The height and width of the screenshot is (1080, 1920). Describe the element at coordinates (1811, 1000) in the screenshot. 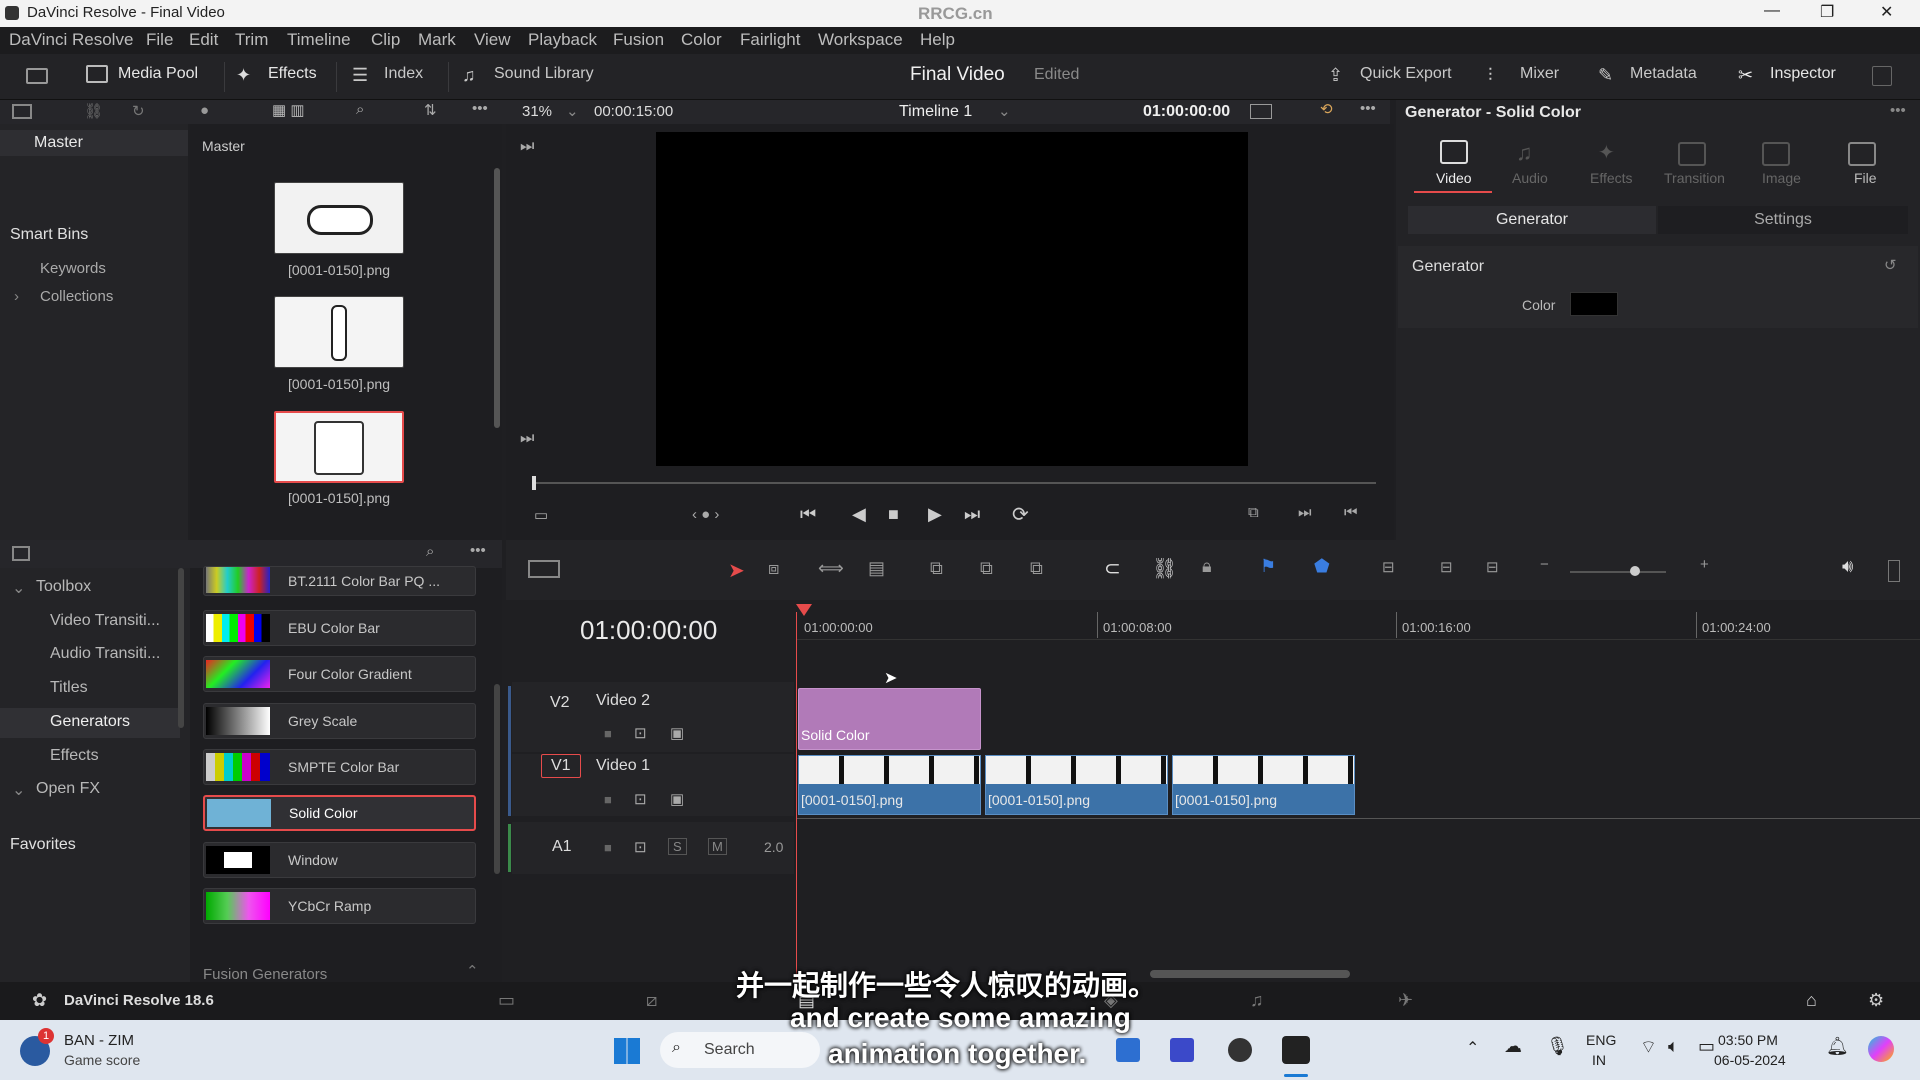

I see `home-icon: ⌂` at that location.